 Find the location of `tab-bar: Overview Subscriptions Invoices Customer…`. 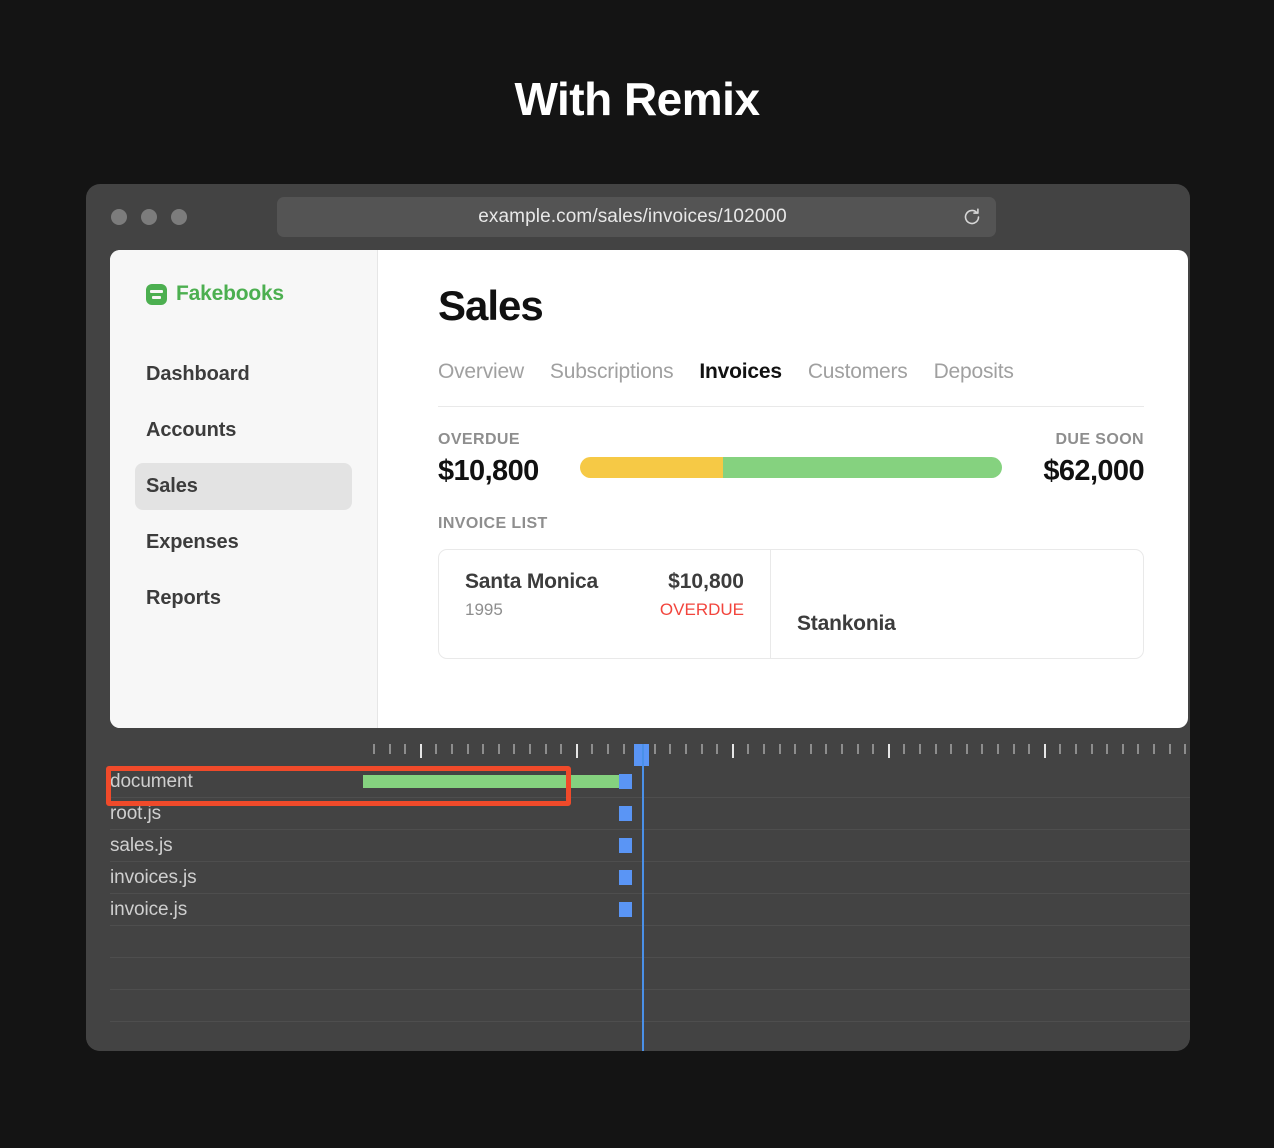

tab-bar: Overview Subscriptions Invoices Customer… is located at coordinates (791, 383).